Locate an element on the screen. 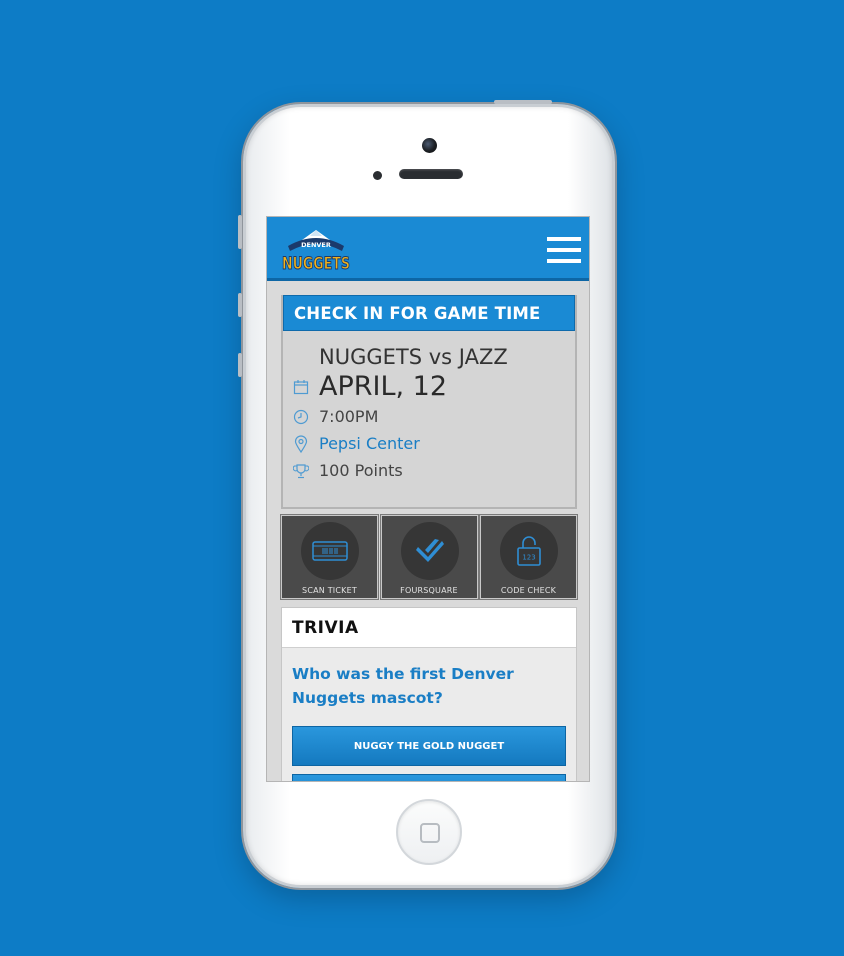 This screenshot has height=956, width=844. power-button is located at coordinates (523, 102).